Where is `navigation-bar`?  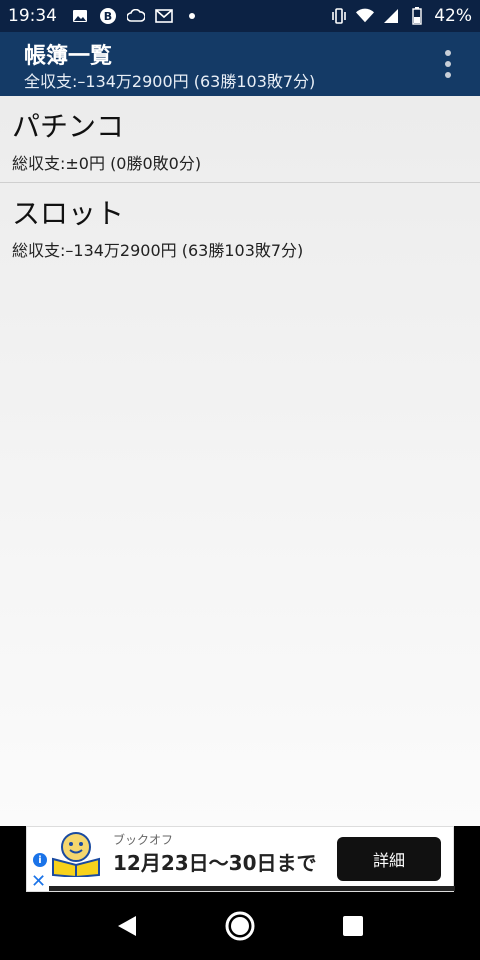
navigation-bar is located at coordinates (240, 926).